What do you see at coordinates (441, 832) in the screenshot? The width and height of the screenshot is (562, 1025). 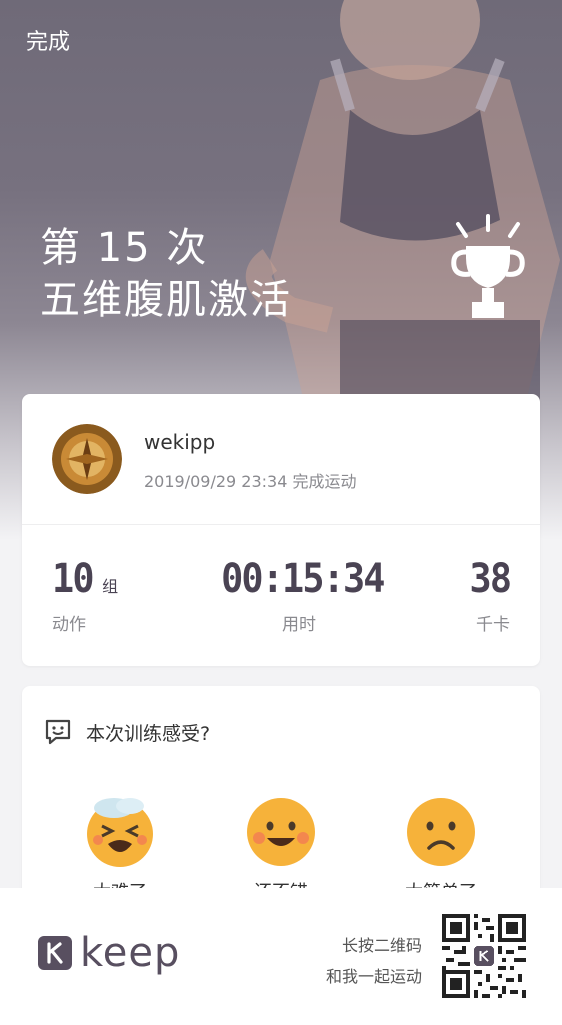 I see `sad-emoji-icon` at bounding box center [441, 832].